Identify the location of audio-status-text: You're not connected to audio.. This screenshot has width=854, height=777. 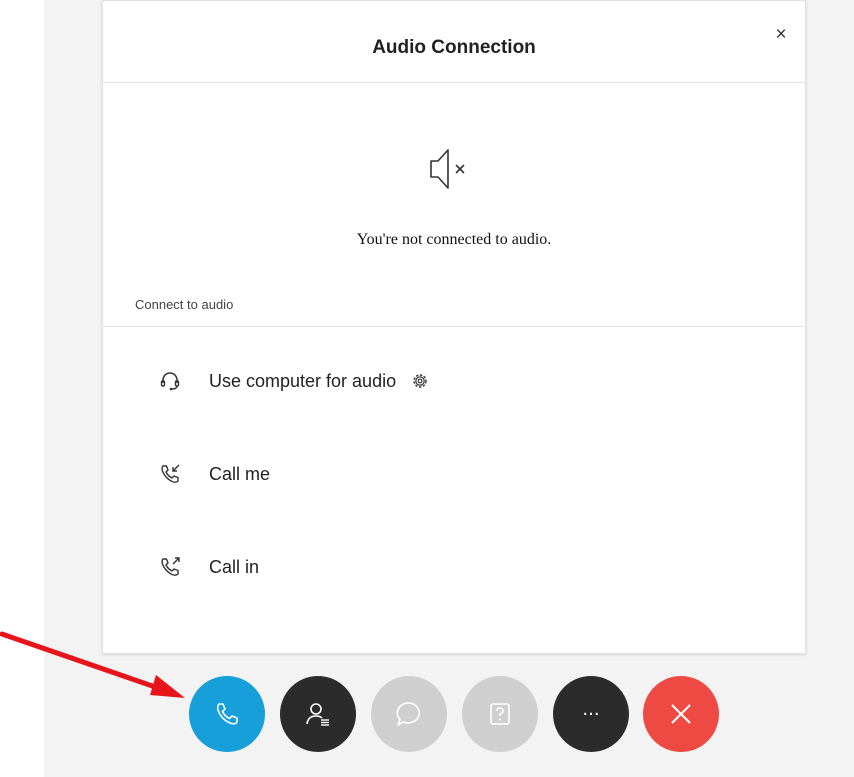
(454, 239).